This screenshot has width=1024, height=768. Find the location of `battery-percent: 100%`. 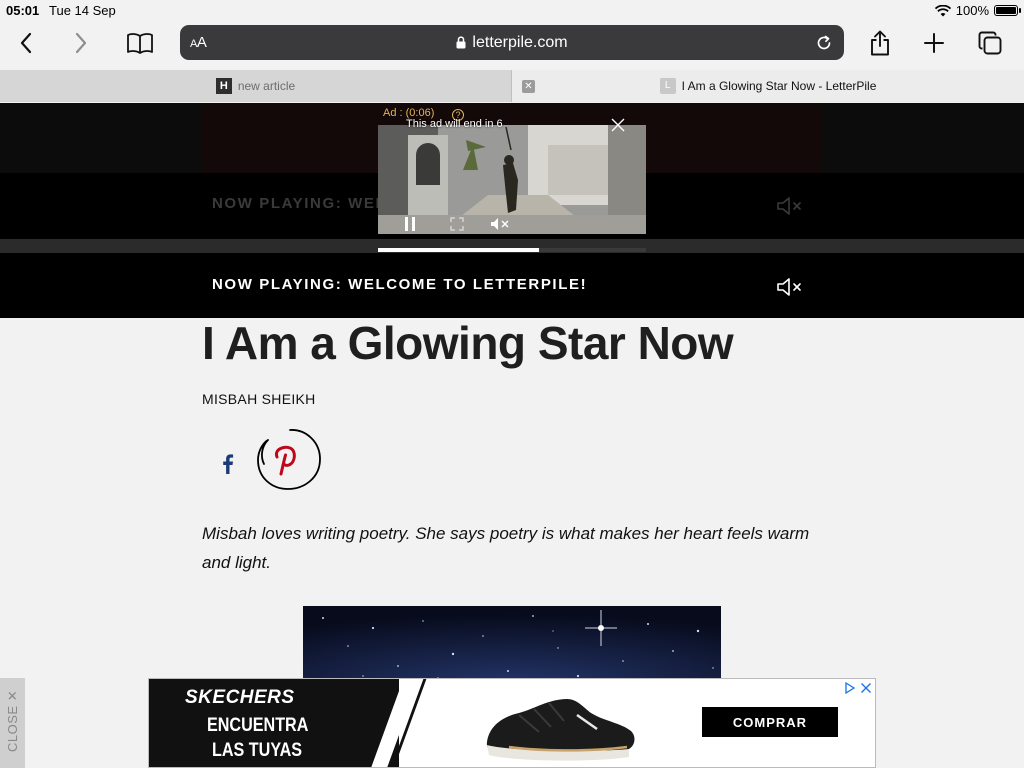

battery-percent: 100% is located at coordinates (972, 10).